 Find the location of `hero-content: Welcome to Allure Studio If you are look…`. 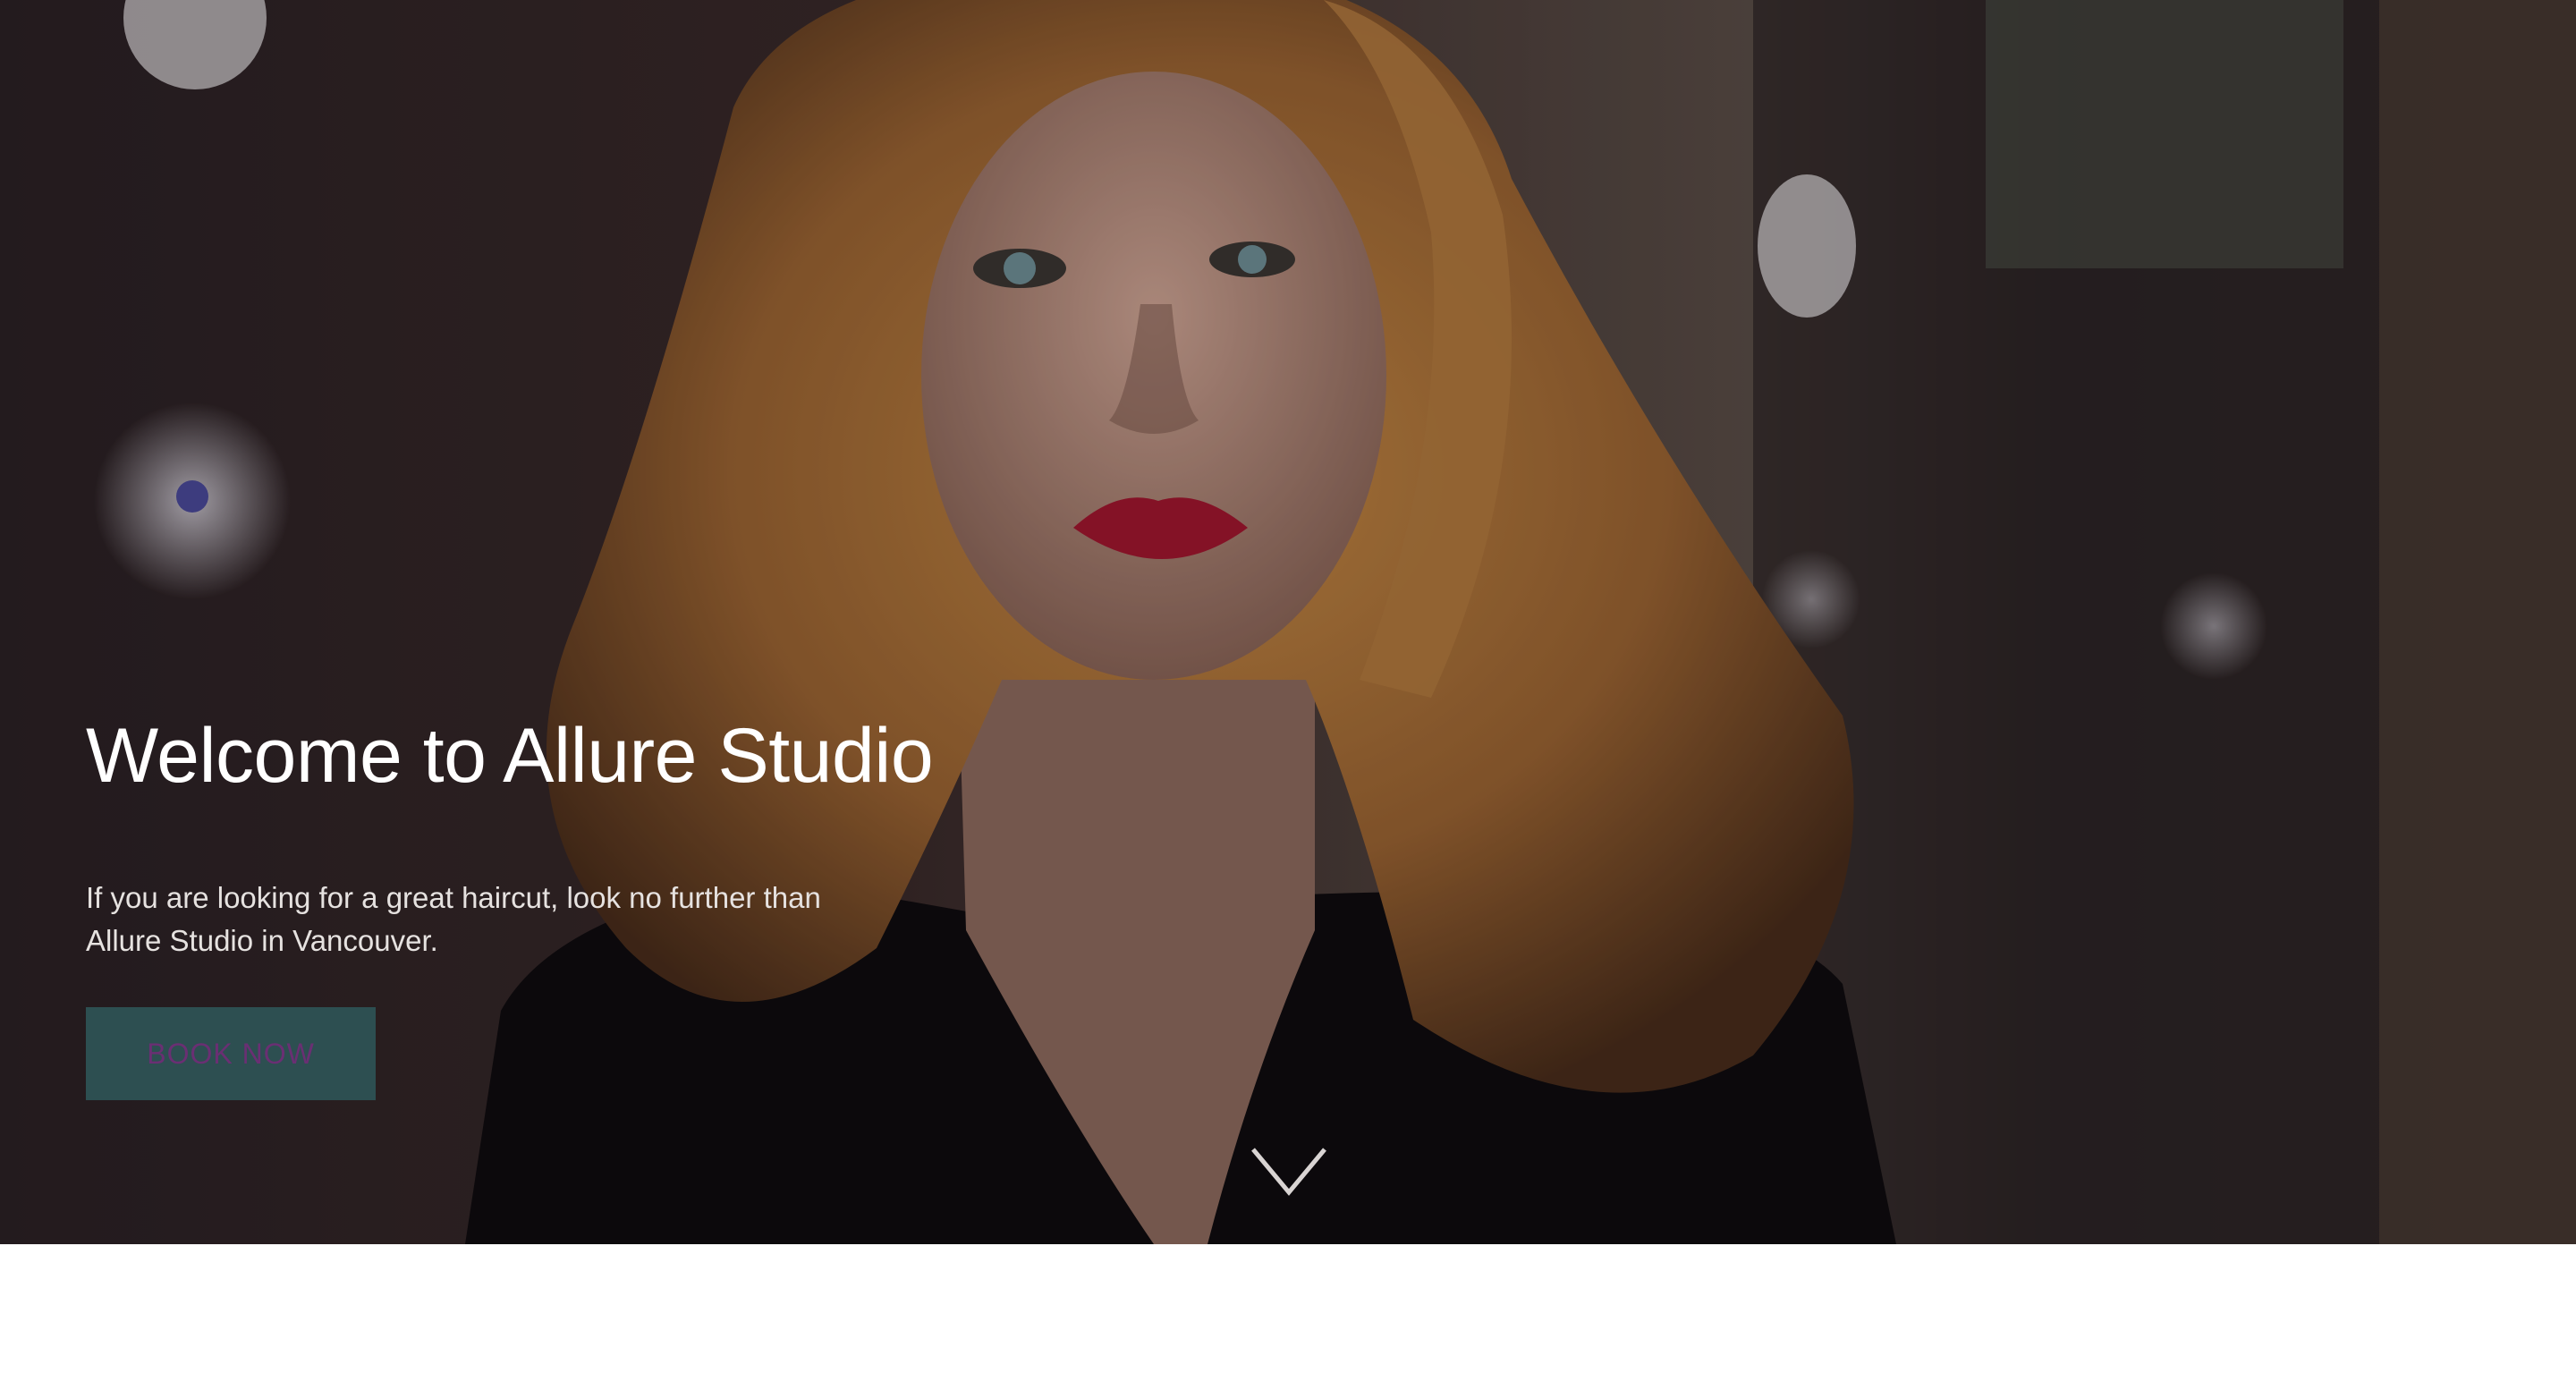

hero-content: Welcome to Allure Studio If you are look… is located at coordinates (533, 903).